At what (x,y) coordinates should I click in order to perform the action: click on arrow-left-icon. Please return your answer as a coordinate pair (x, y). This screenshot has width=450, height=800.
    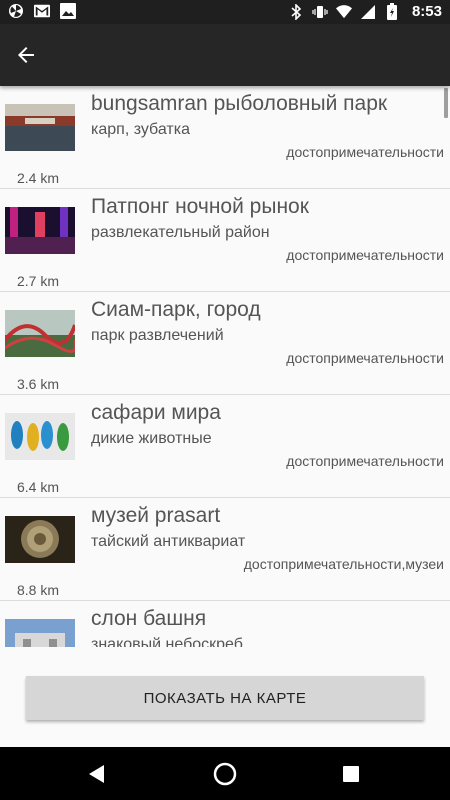
    Looking at the image, I should click on (26, 55).